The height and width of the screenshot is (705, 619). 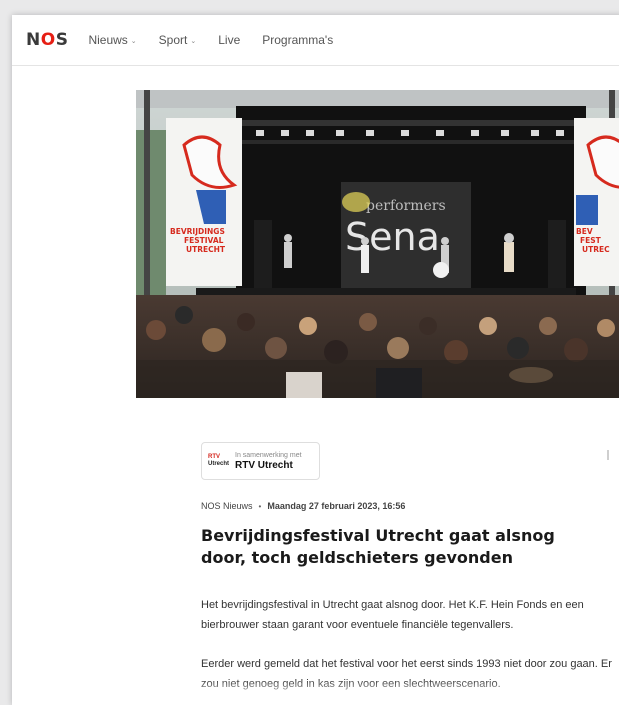 I want to click on menu-item-label: Programma's, so click(x=298, y=40).